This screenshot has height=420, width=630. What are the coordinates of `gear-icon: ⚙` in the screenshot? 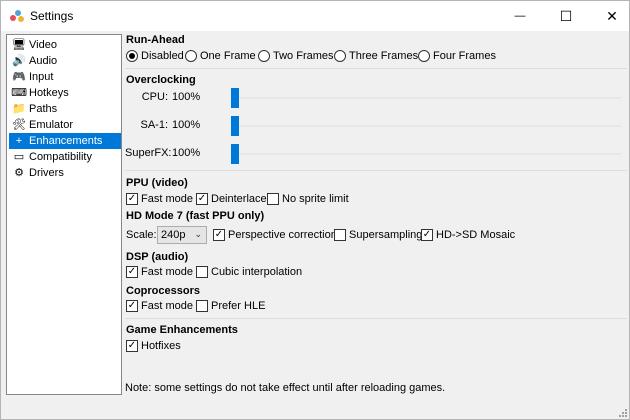 It's located at (19, 172).